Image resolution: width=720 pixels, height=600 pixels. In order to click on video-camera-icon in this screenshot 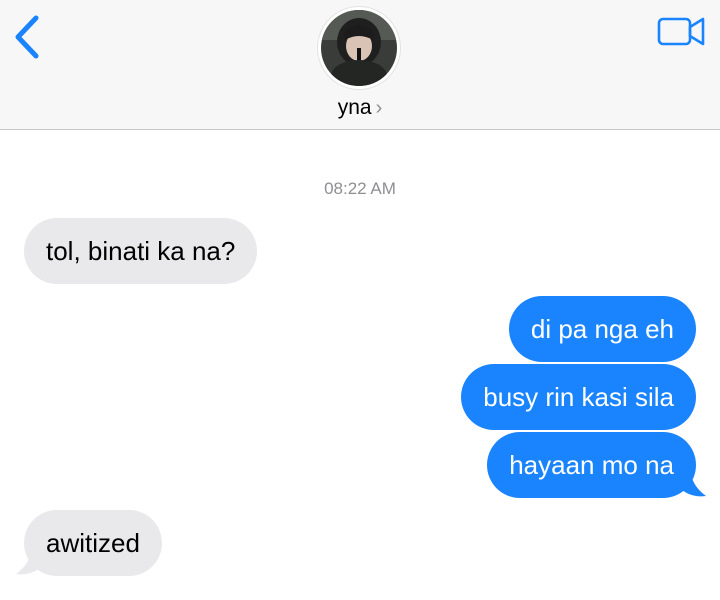, I will do `click(681, 31)`.